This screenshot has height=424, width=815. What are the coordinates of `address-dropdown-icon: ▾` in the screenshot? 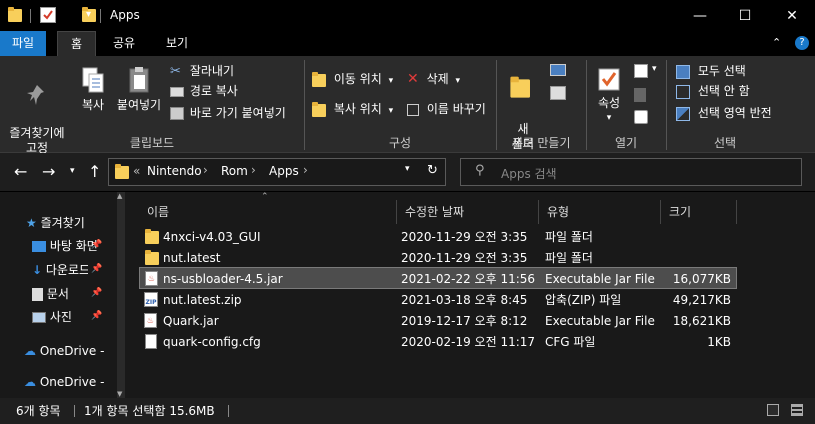 It's located at (407, 169).